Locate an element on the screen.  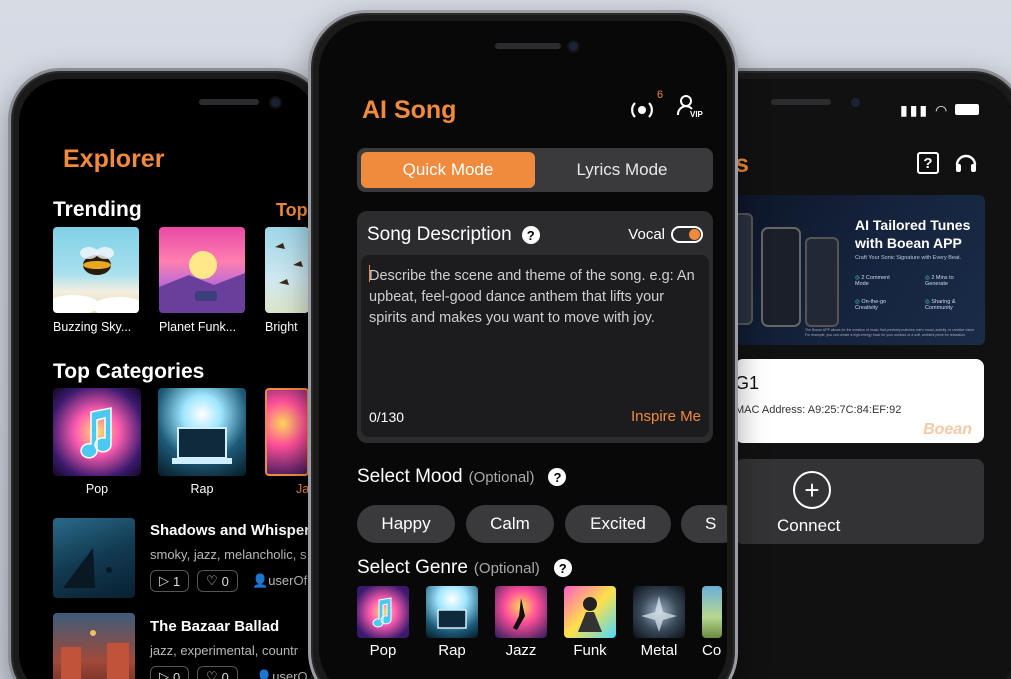
quick-mode-tab: Quick Mode is located at coordinates (448, 170).